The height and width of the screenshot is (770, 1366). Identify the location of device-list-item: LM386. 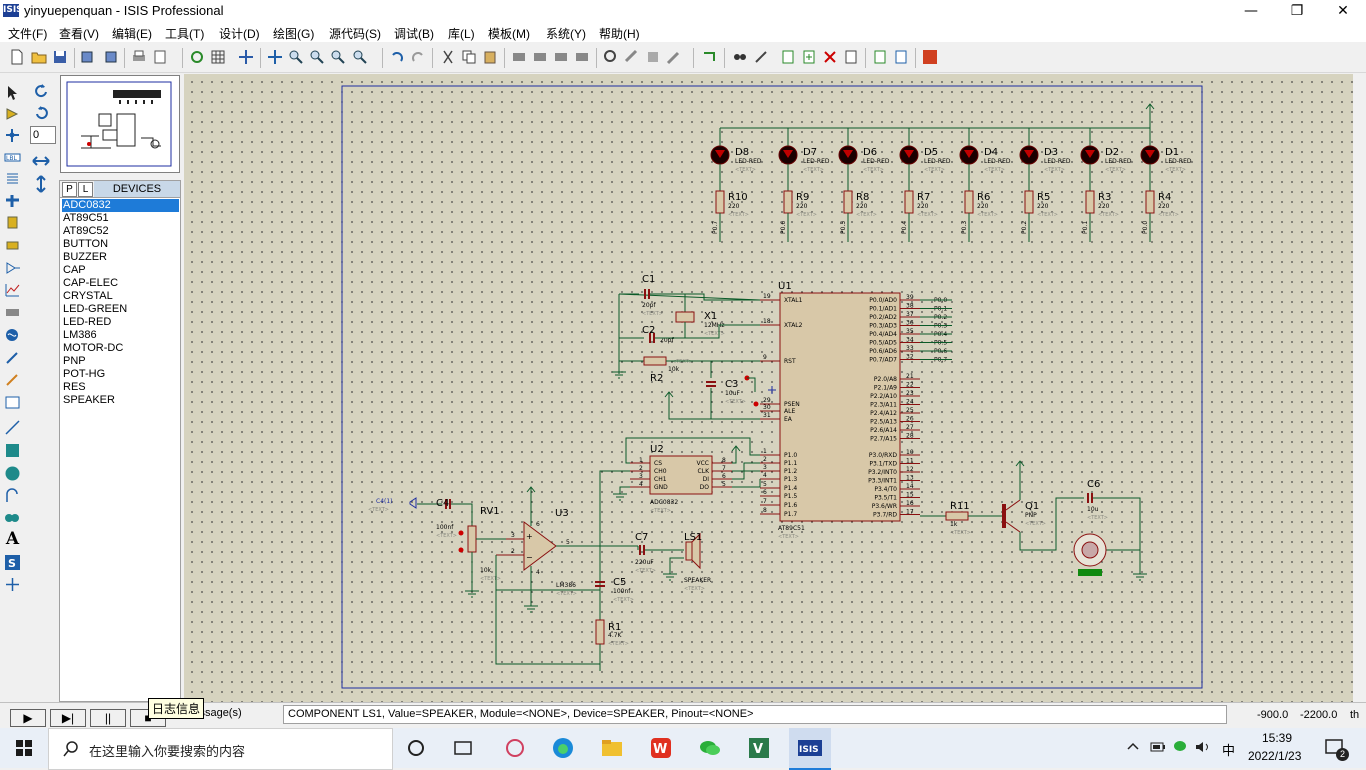
(120, 335).